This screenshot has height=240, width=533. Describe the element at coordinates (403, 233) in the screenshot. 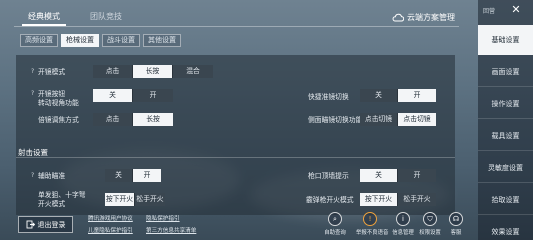

I see `info-manage-label: 信息管理` at that location.